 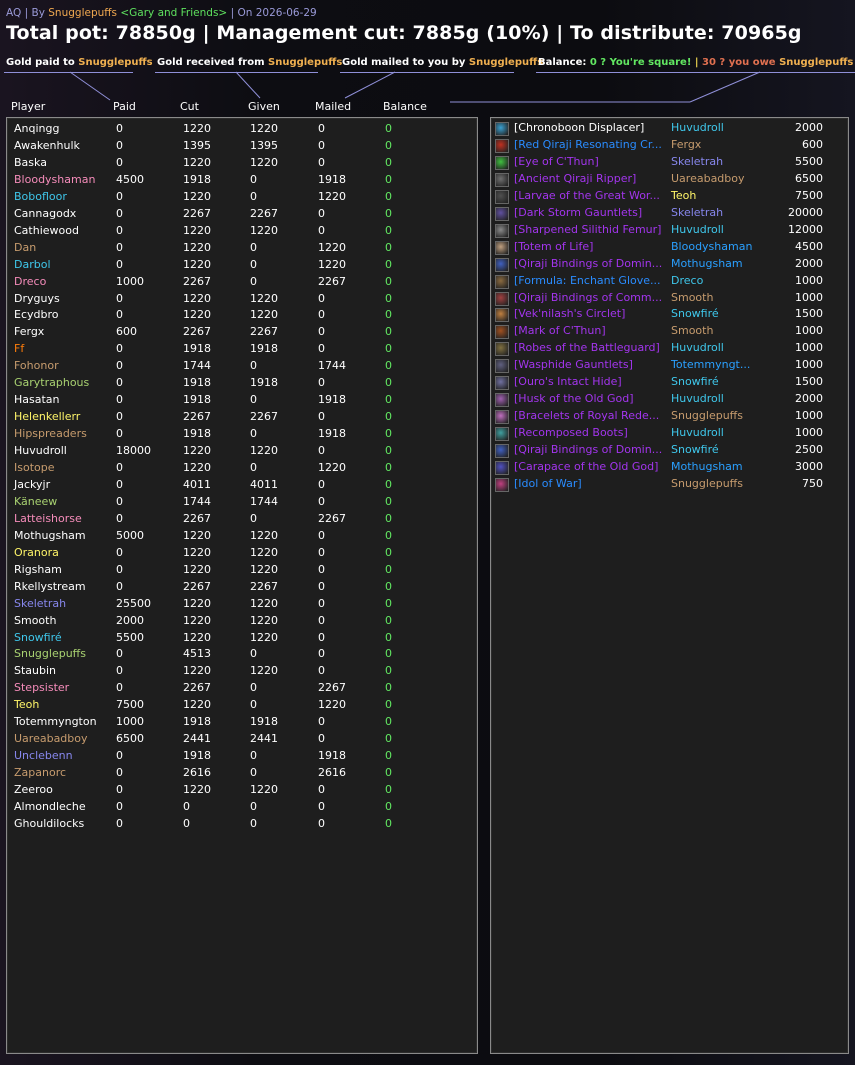 What do you see at coordinates (237, 401) in the screenshot?
I see `player-row: Hasatan 0 1918 0 1918 0` at bounding box center [237, 401].